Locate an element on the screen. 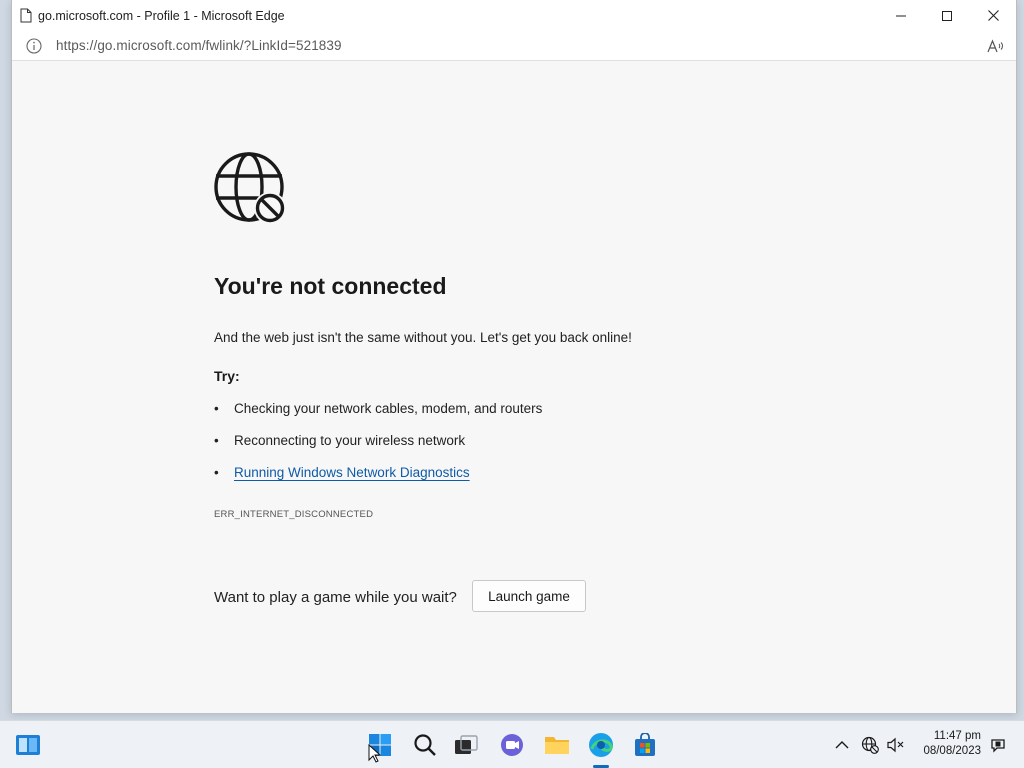 This screenshot has height=768, width=1024. taskbar: 11:47 pm 08/08/2023 is located at coordinates (512, 744).